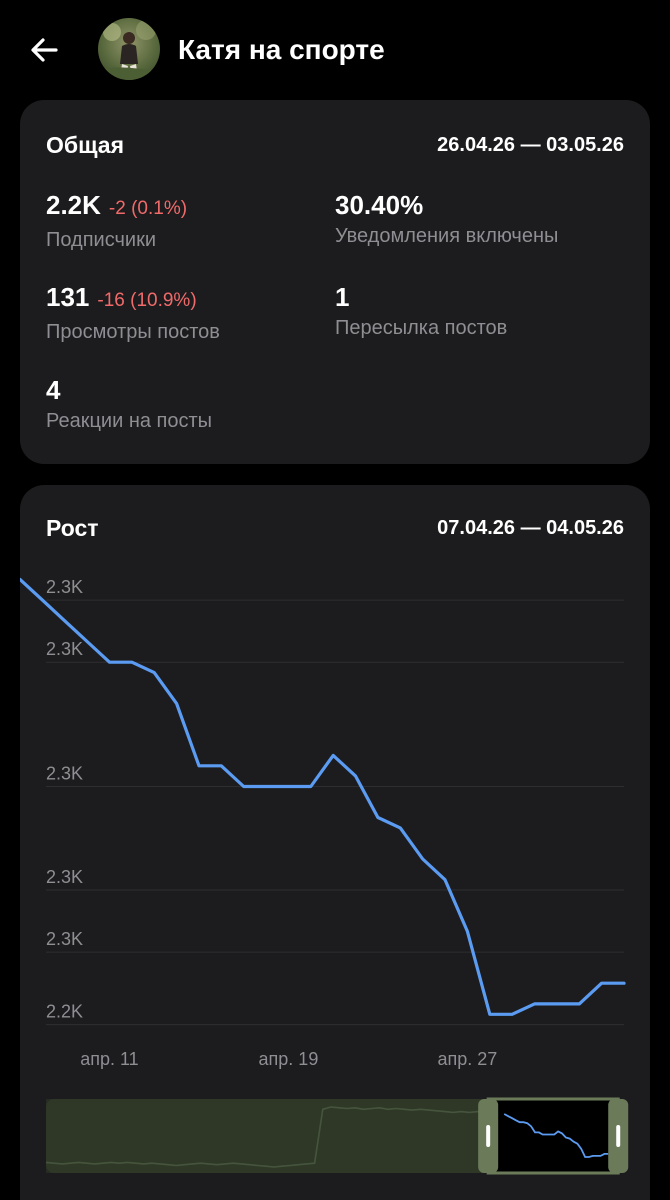 This screenshot has width=670, height=1200. I want to click on back-button, so click(44, 50).